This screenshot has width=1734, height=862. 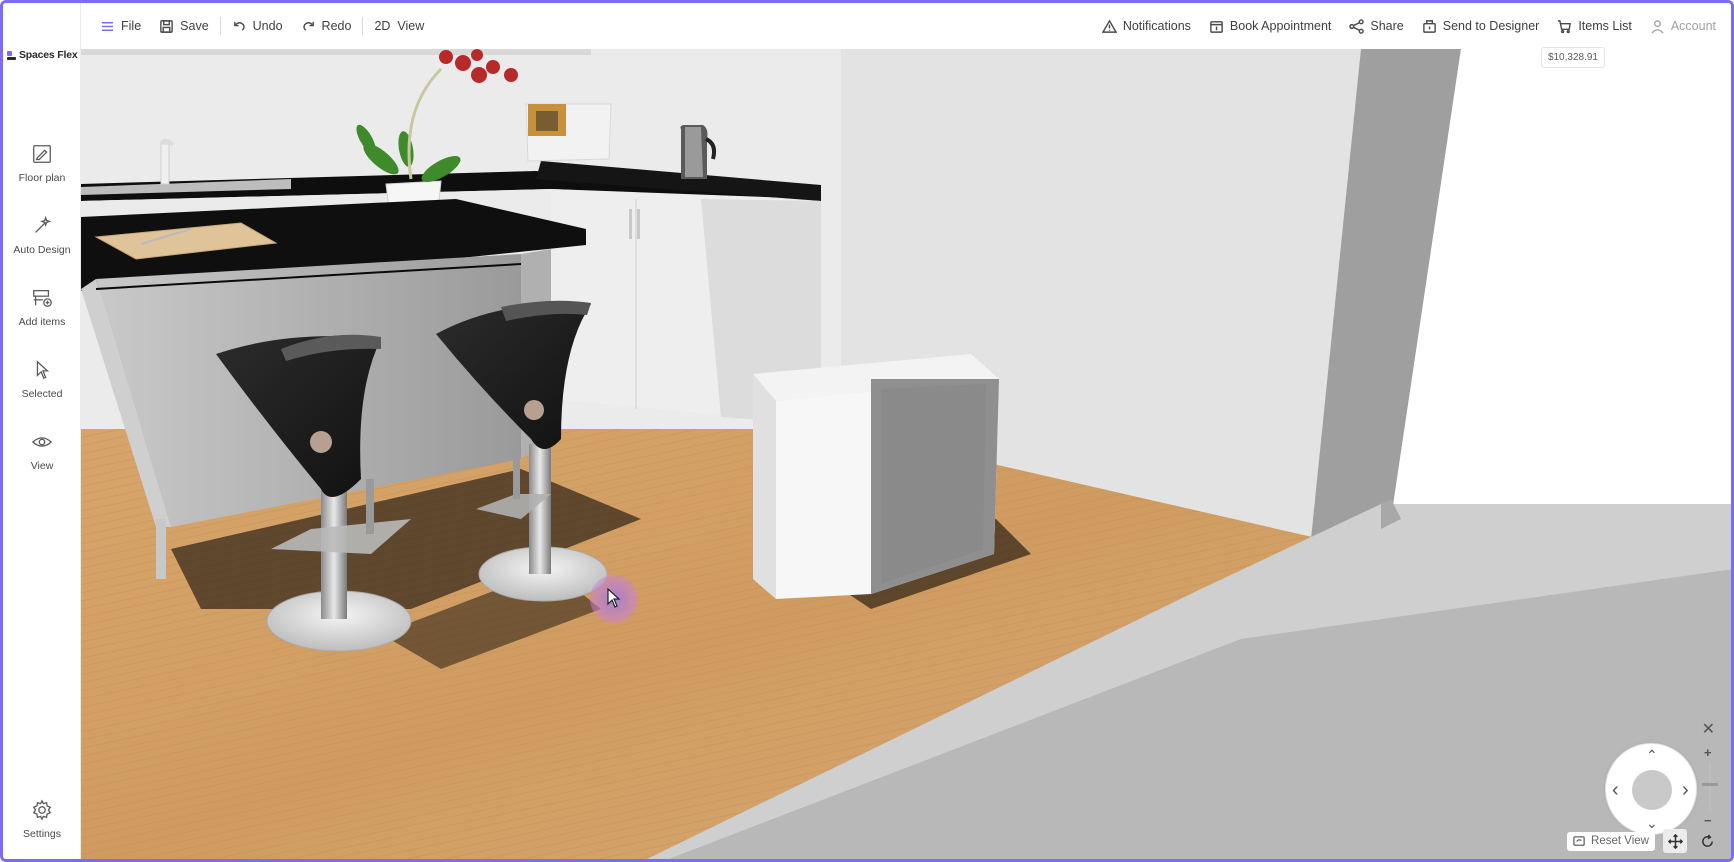 I want to click on save-icon, so click(x=166, y=26).